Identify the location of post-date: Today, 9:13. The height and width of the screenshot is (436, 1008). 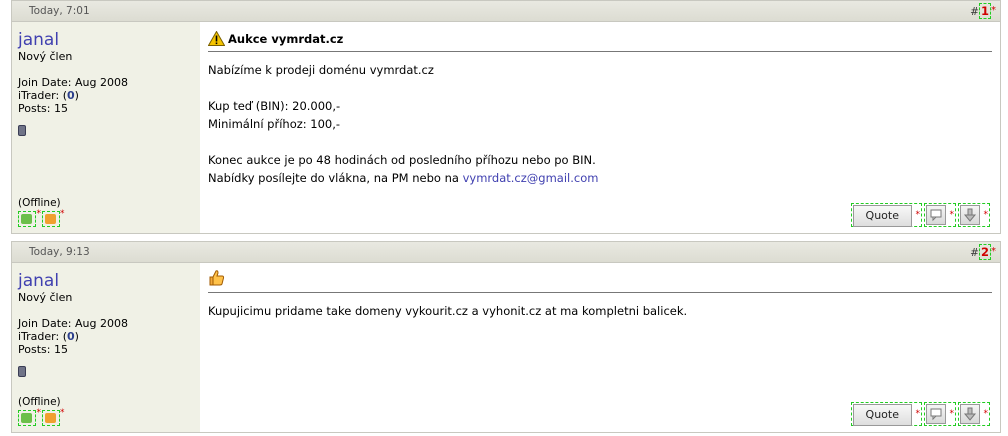
(59, 252).